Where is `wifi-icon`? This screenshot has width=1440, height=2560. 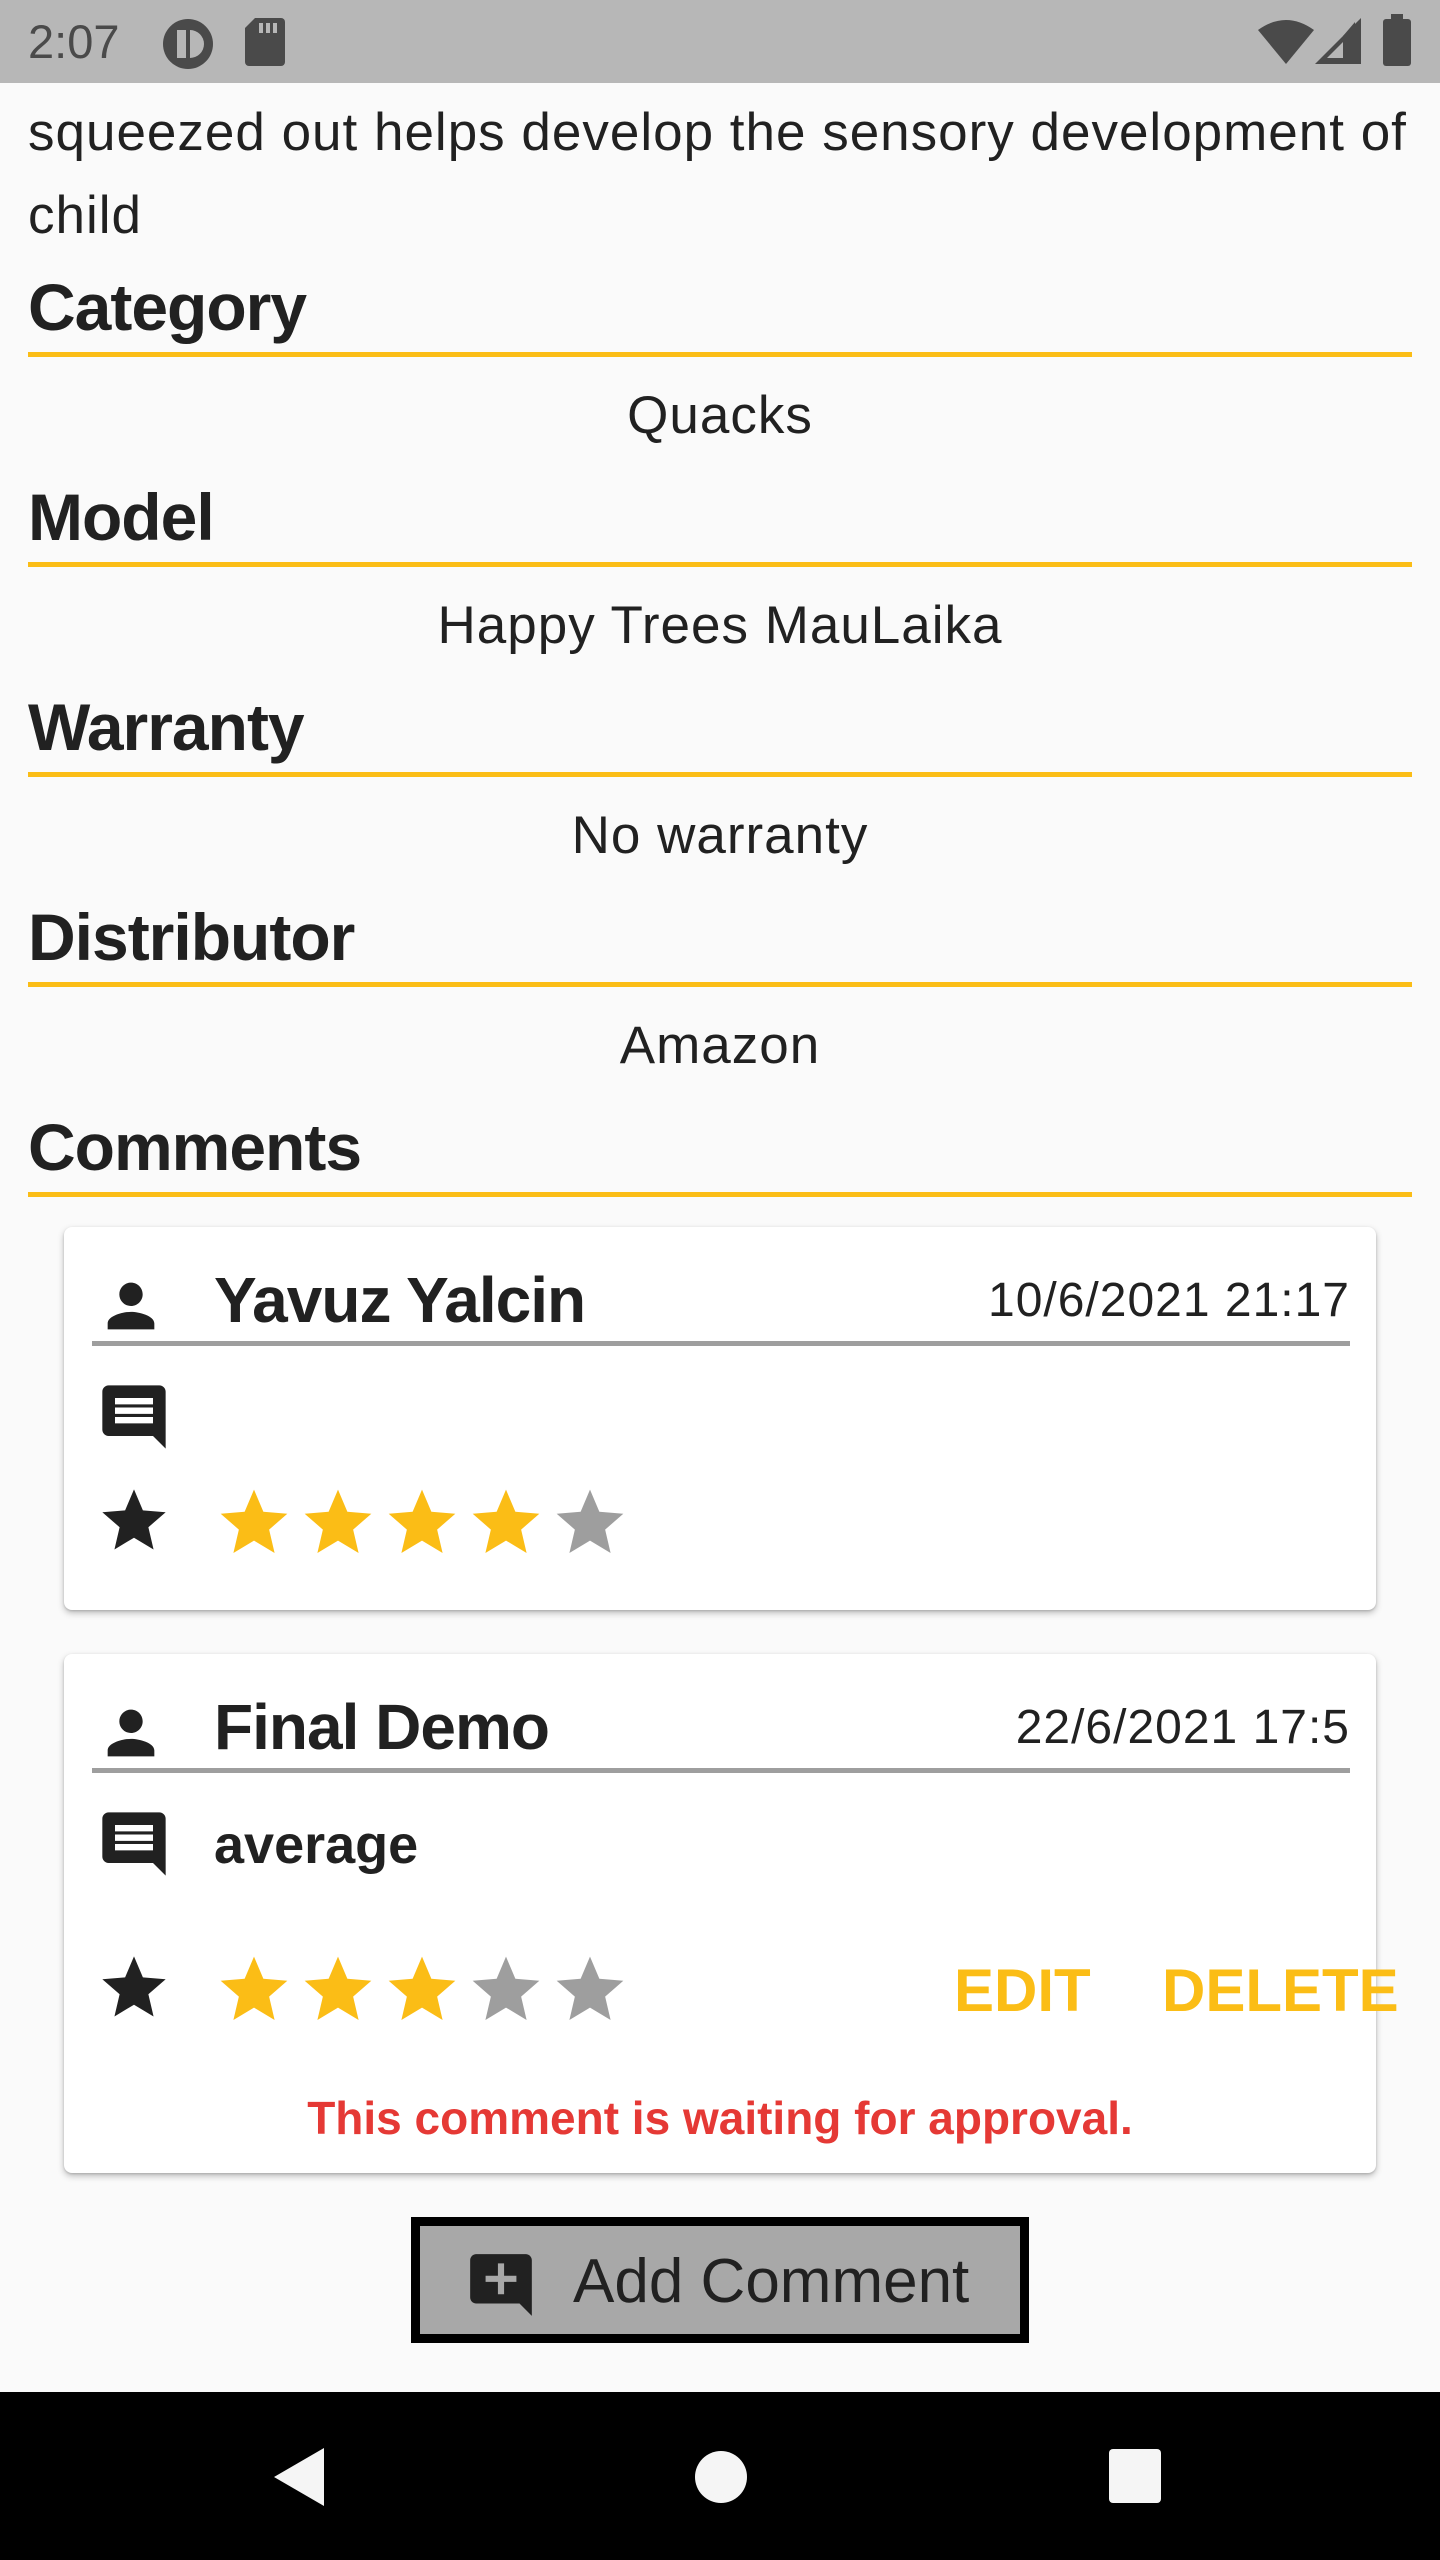 wifi-icon is located at coordinates (1286, 42).